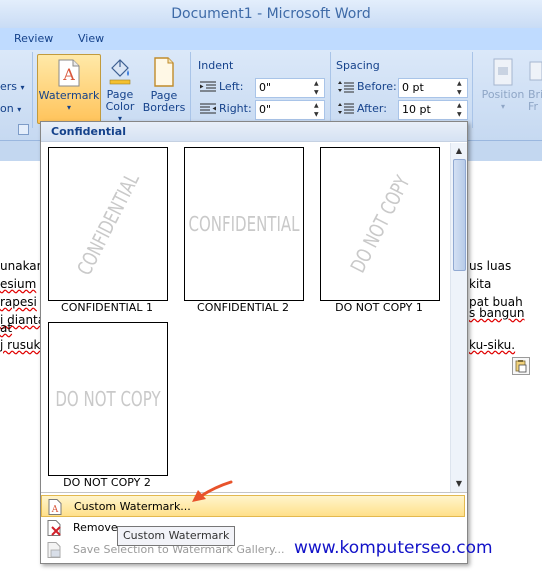 The image size is (542, 571). I want to click on spacing-before-input: 0 pt ▲ ▼, so click(433, 88).